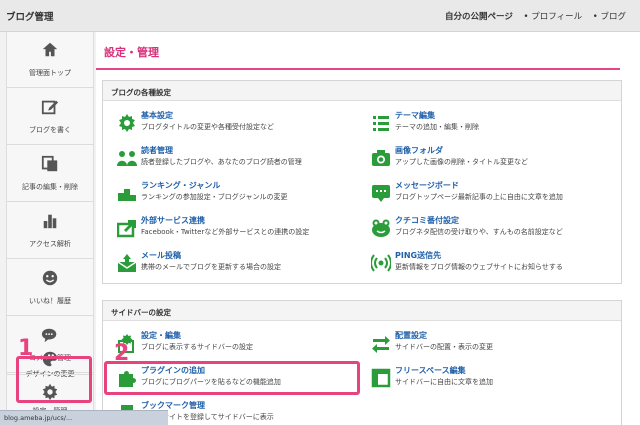 This screenshot has width=640, height=425. I want to click on profile-link: • プロフィール, so click(553, 17).